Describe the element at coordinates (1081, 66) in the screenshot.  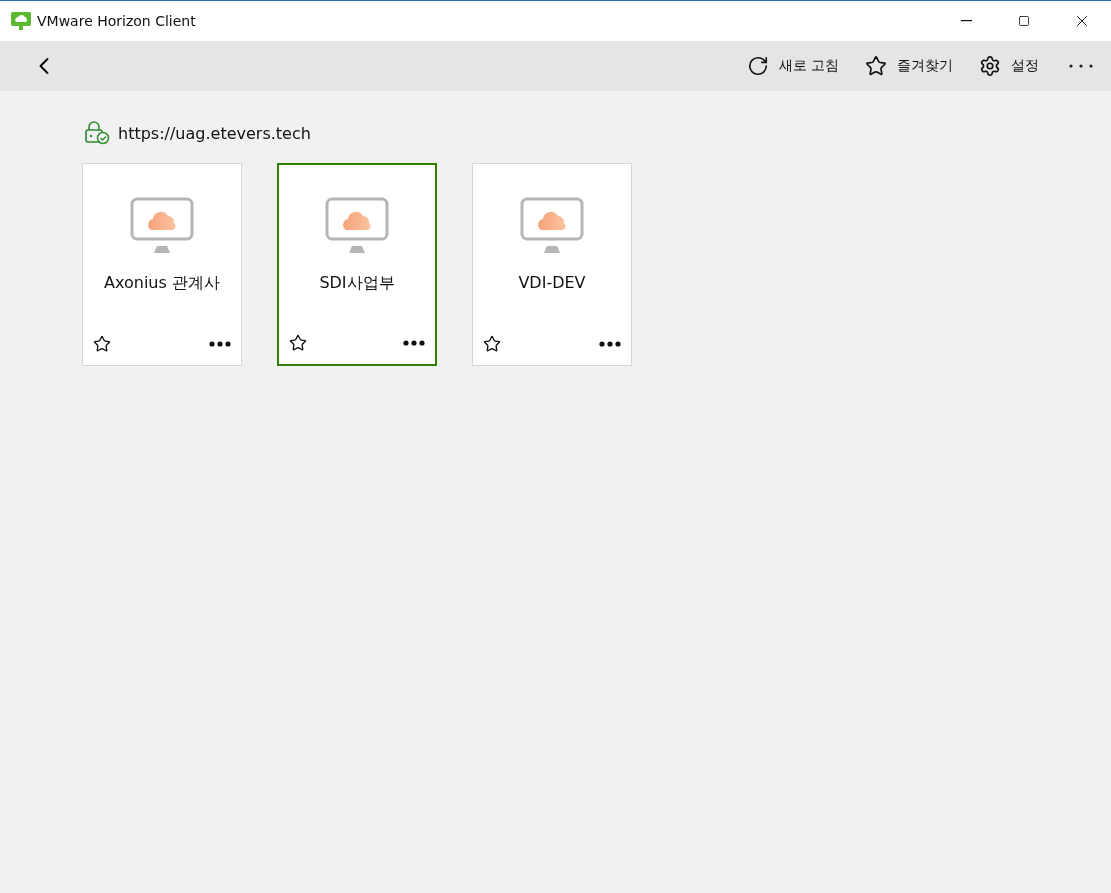
I see `more-icon` at that location.